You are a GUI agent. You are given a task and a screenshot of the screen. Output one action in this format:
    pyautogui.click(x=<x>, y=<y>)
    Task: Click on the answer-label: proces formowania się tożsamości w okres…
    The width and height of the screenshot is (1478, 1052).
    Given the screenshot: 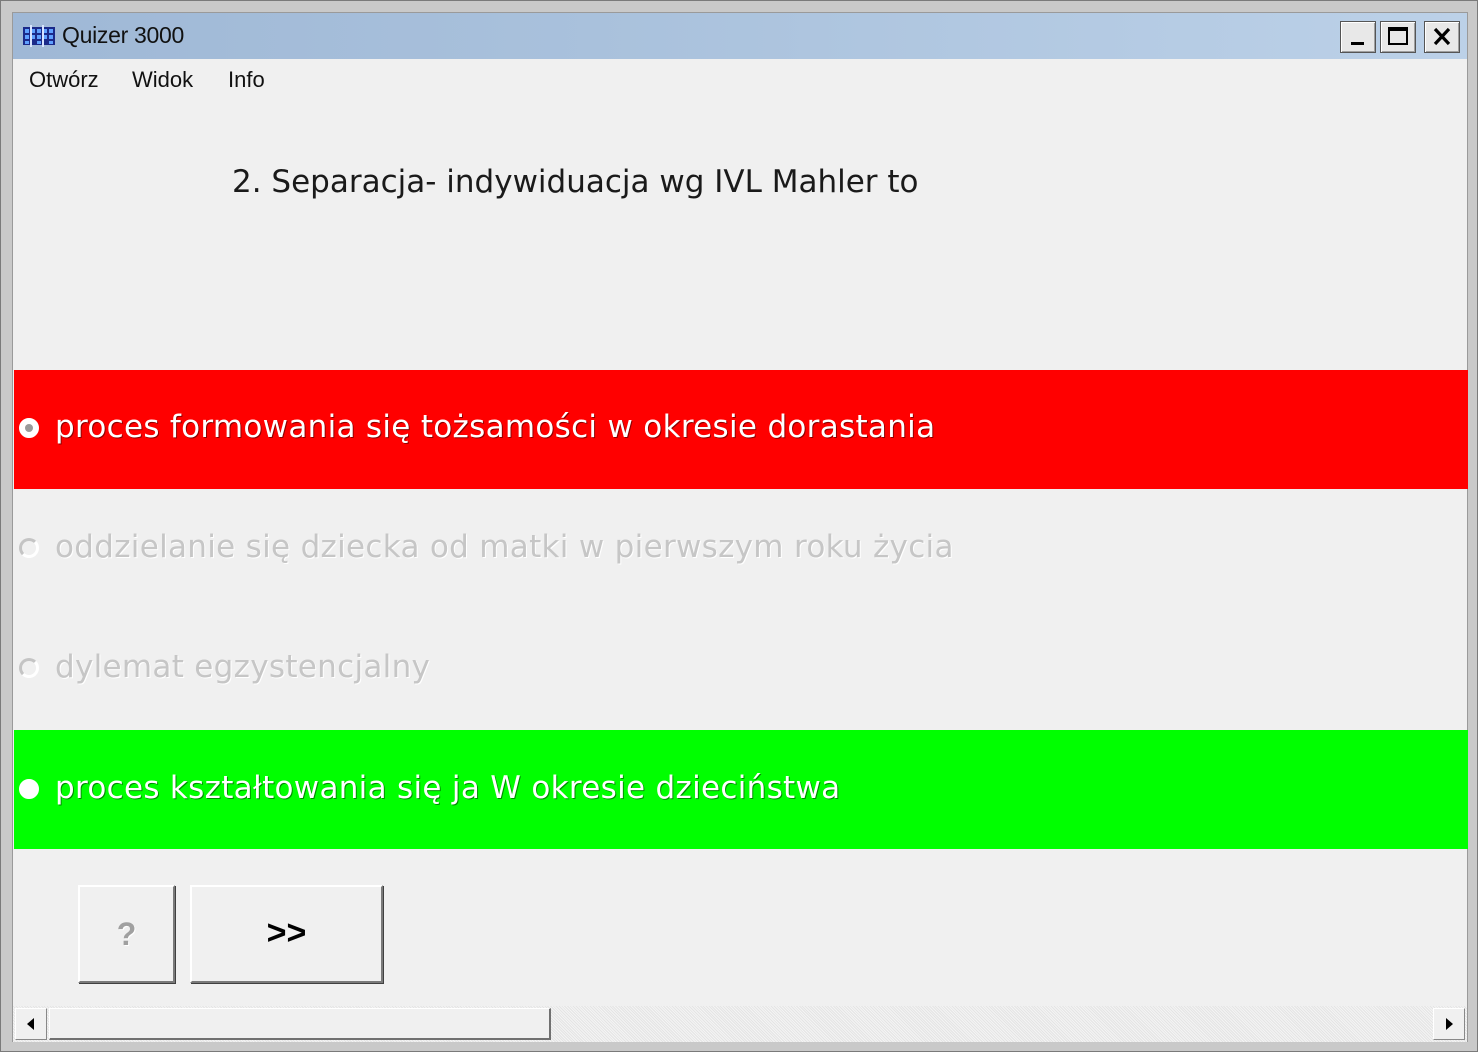 What is the action you would take?
    pyautogui.click(x=495, y=427)
    